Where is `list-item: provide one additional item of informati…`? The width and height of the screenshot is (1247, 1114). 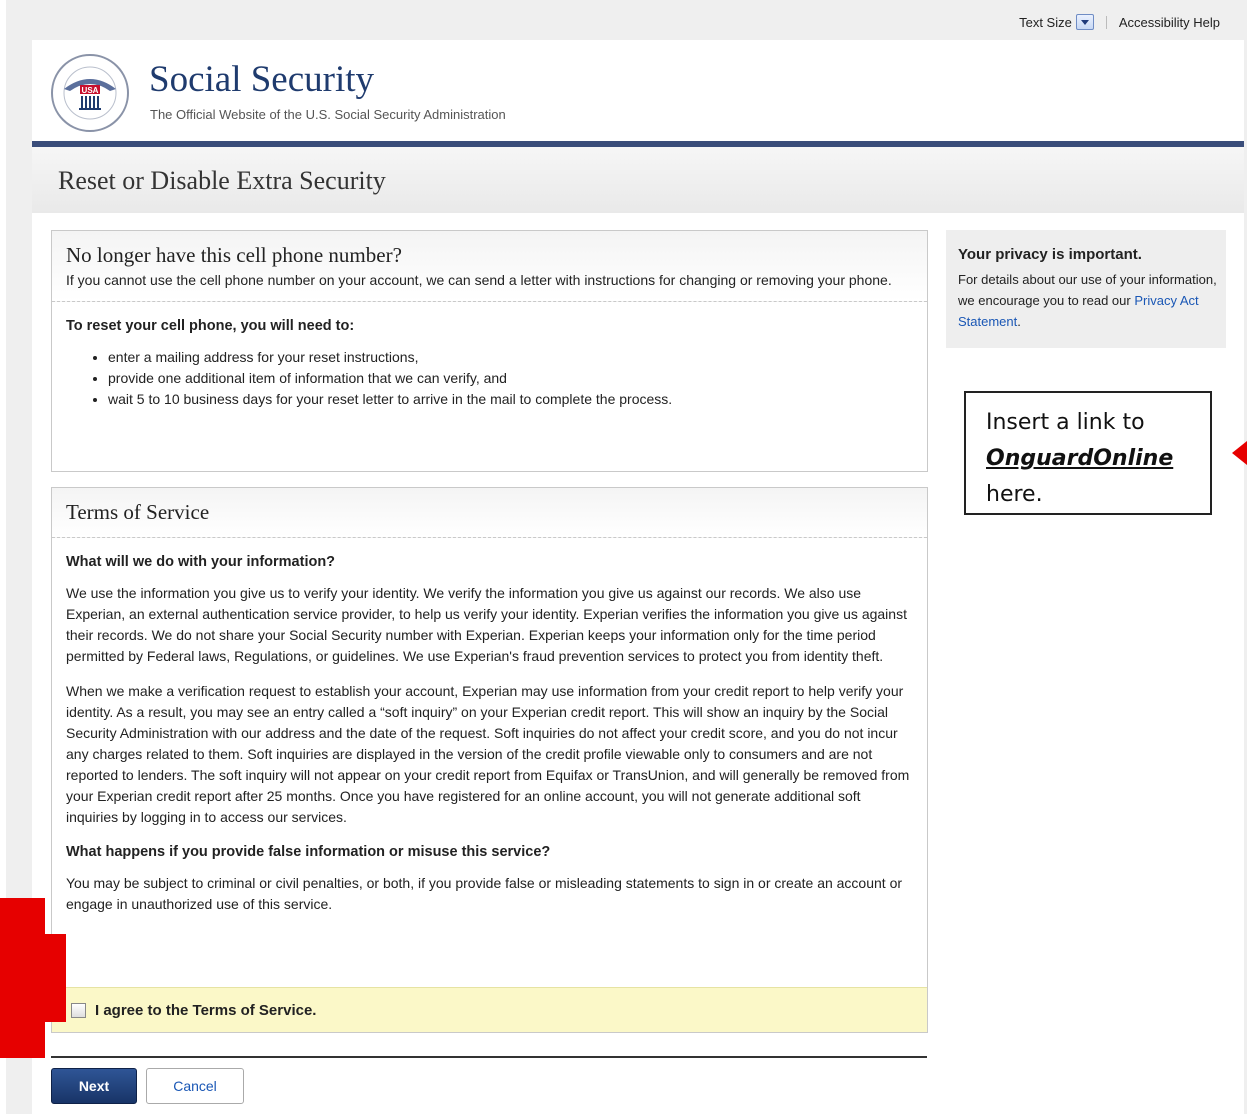 list-item: provide one additional item of informati… is located at coordinates (510, 378).